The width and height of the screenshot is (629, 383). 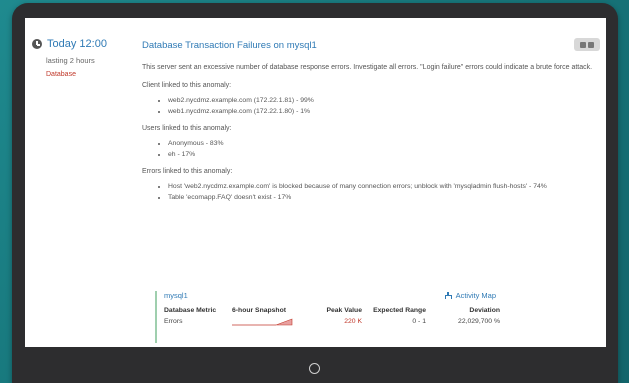 I want to click on expected-range-cell: 0 - 1, so click(x=419, y=321).